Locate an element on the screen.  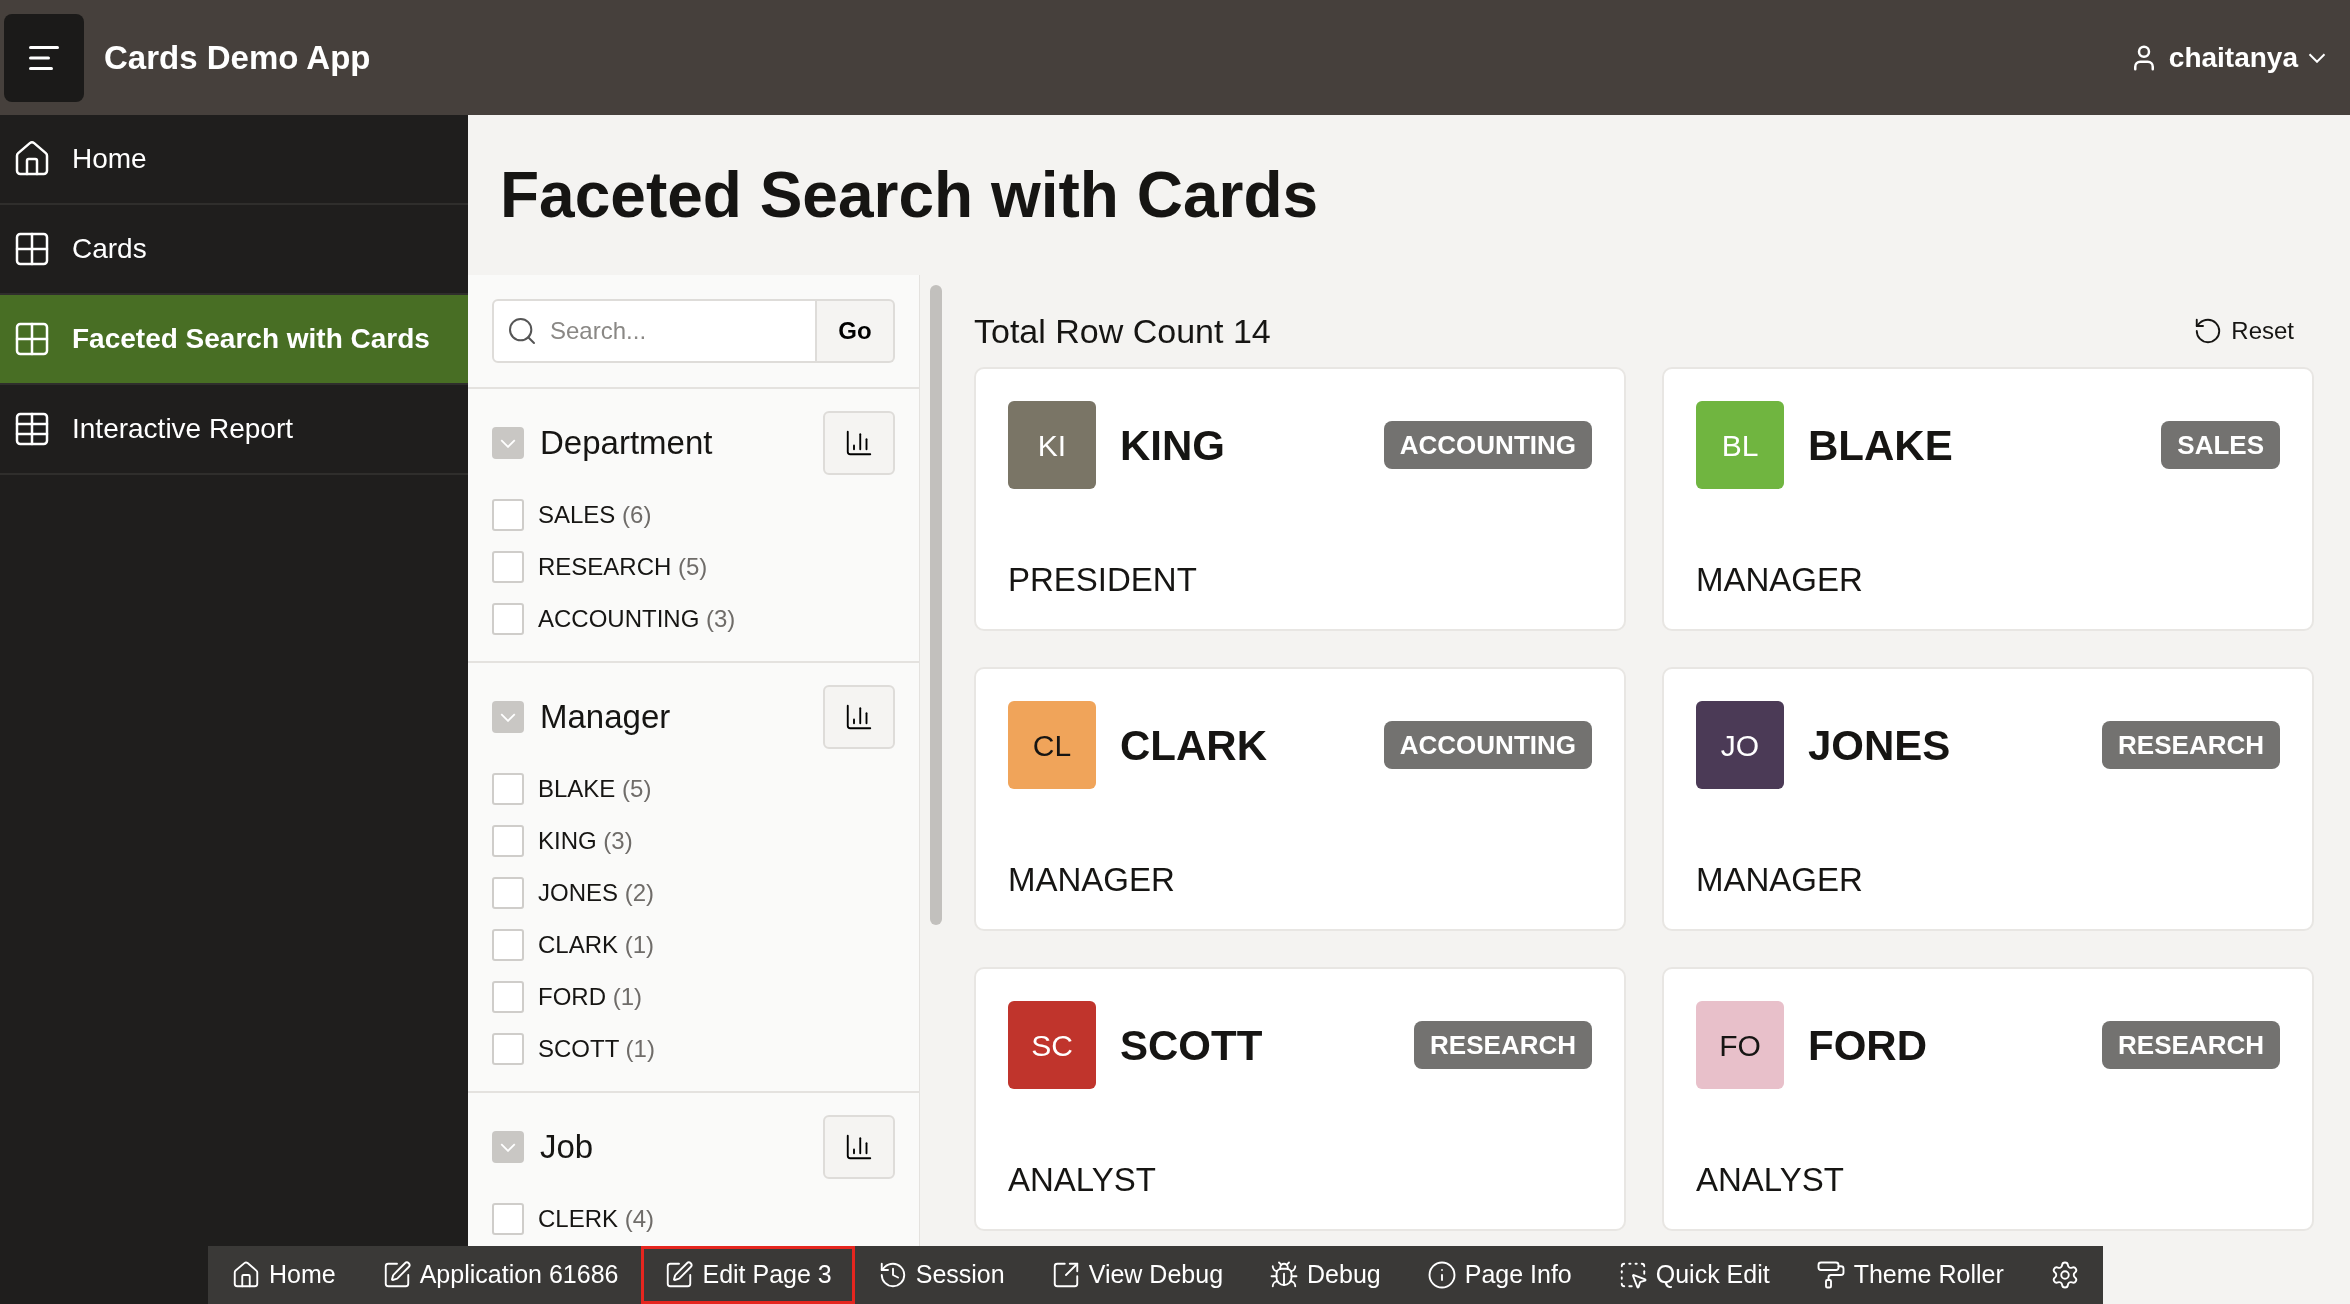
toolbar-button: Debug is located at coordinates (1325, 1275).